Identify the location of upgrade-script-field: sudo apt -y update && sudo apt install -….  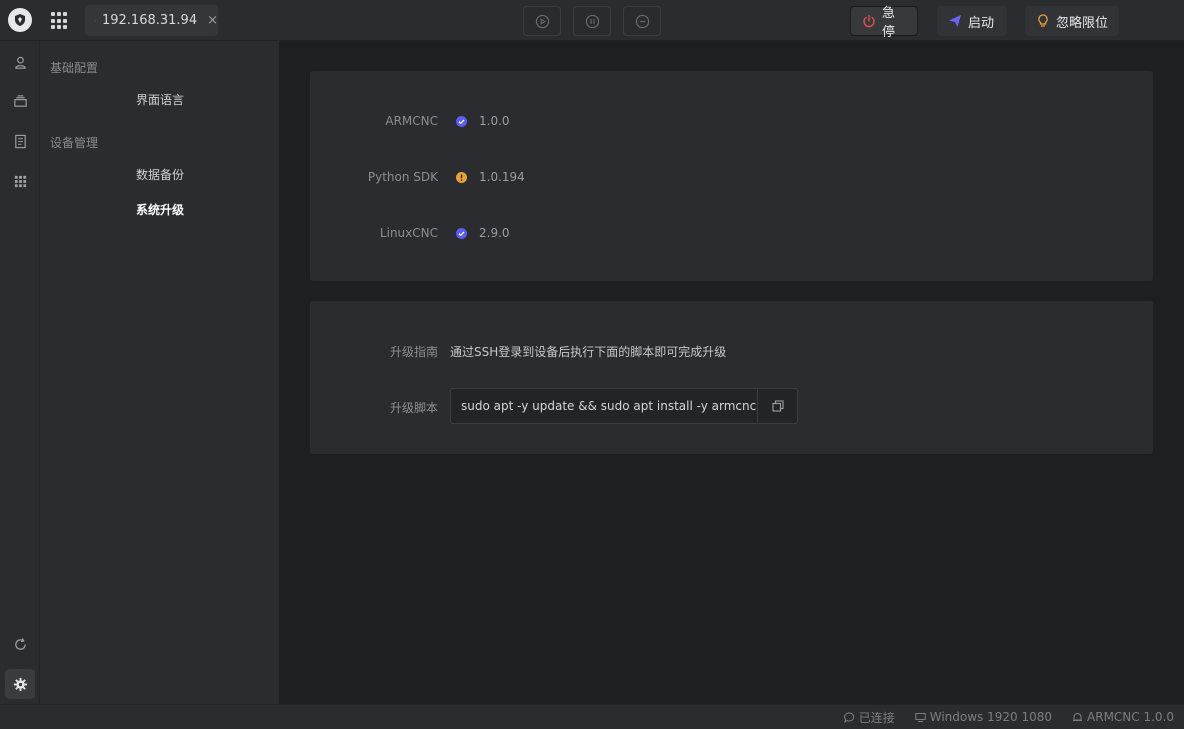
(624, 406).